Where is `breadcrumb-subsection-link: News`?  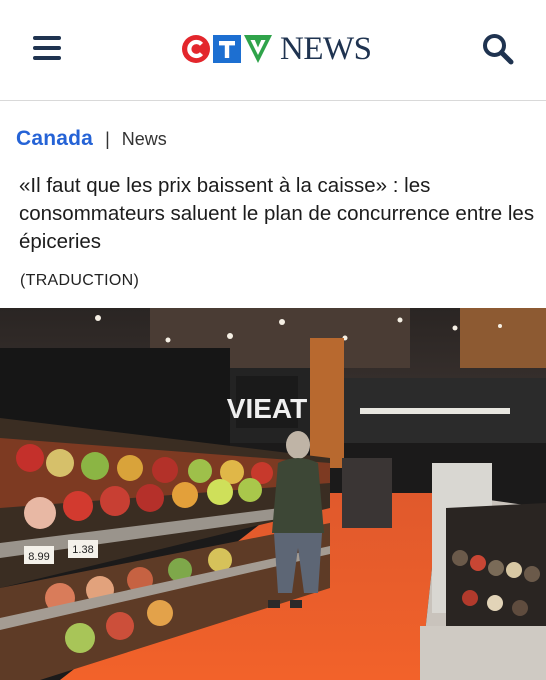 breadcrumb-subsection-link: News is located at coordinates (144, 139).